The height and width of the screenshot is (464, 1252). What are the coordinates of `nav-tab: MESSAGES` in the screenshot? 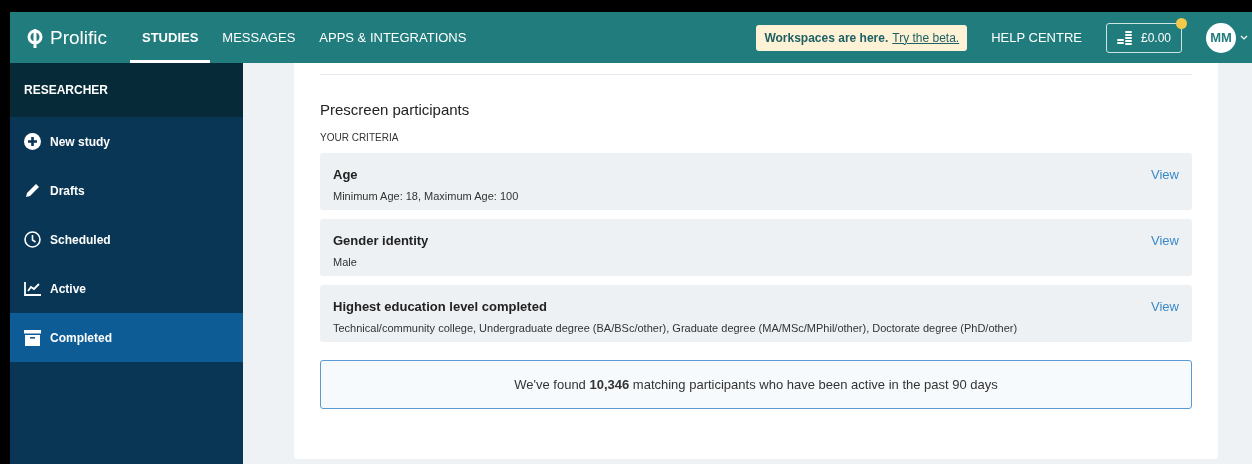 It's located at (259, 37).